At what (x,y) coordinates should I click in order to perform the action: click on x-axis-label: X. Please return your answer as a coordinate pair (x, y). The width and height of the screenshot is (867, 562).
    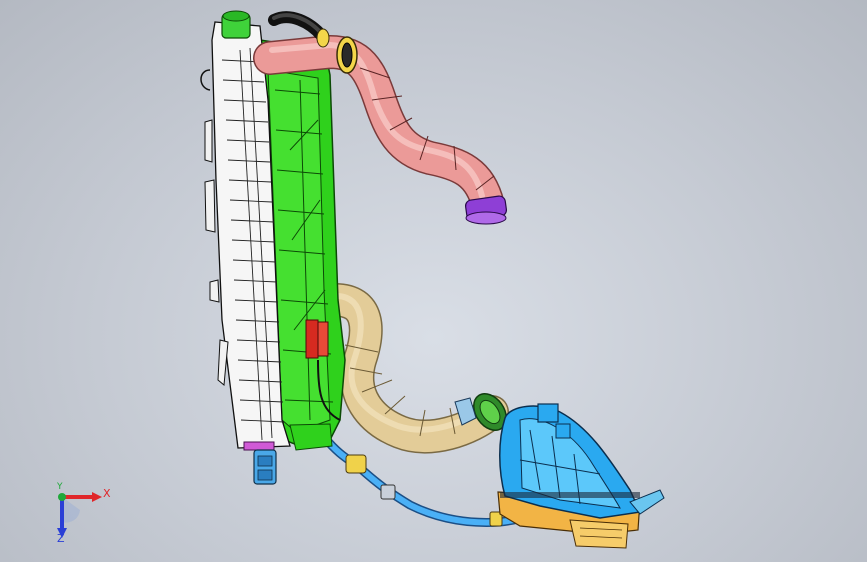
    Looking at the image, I should click on (107, 493).